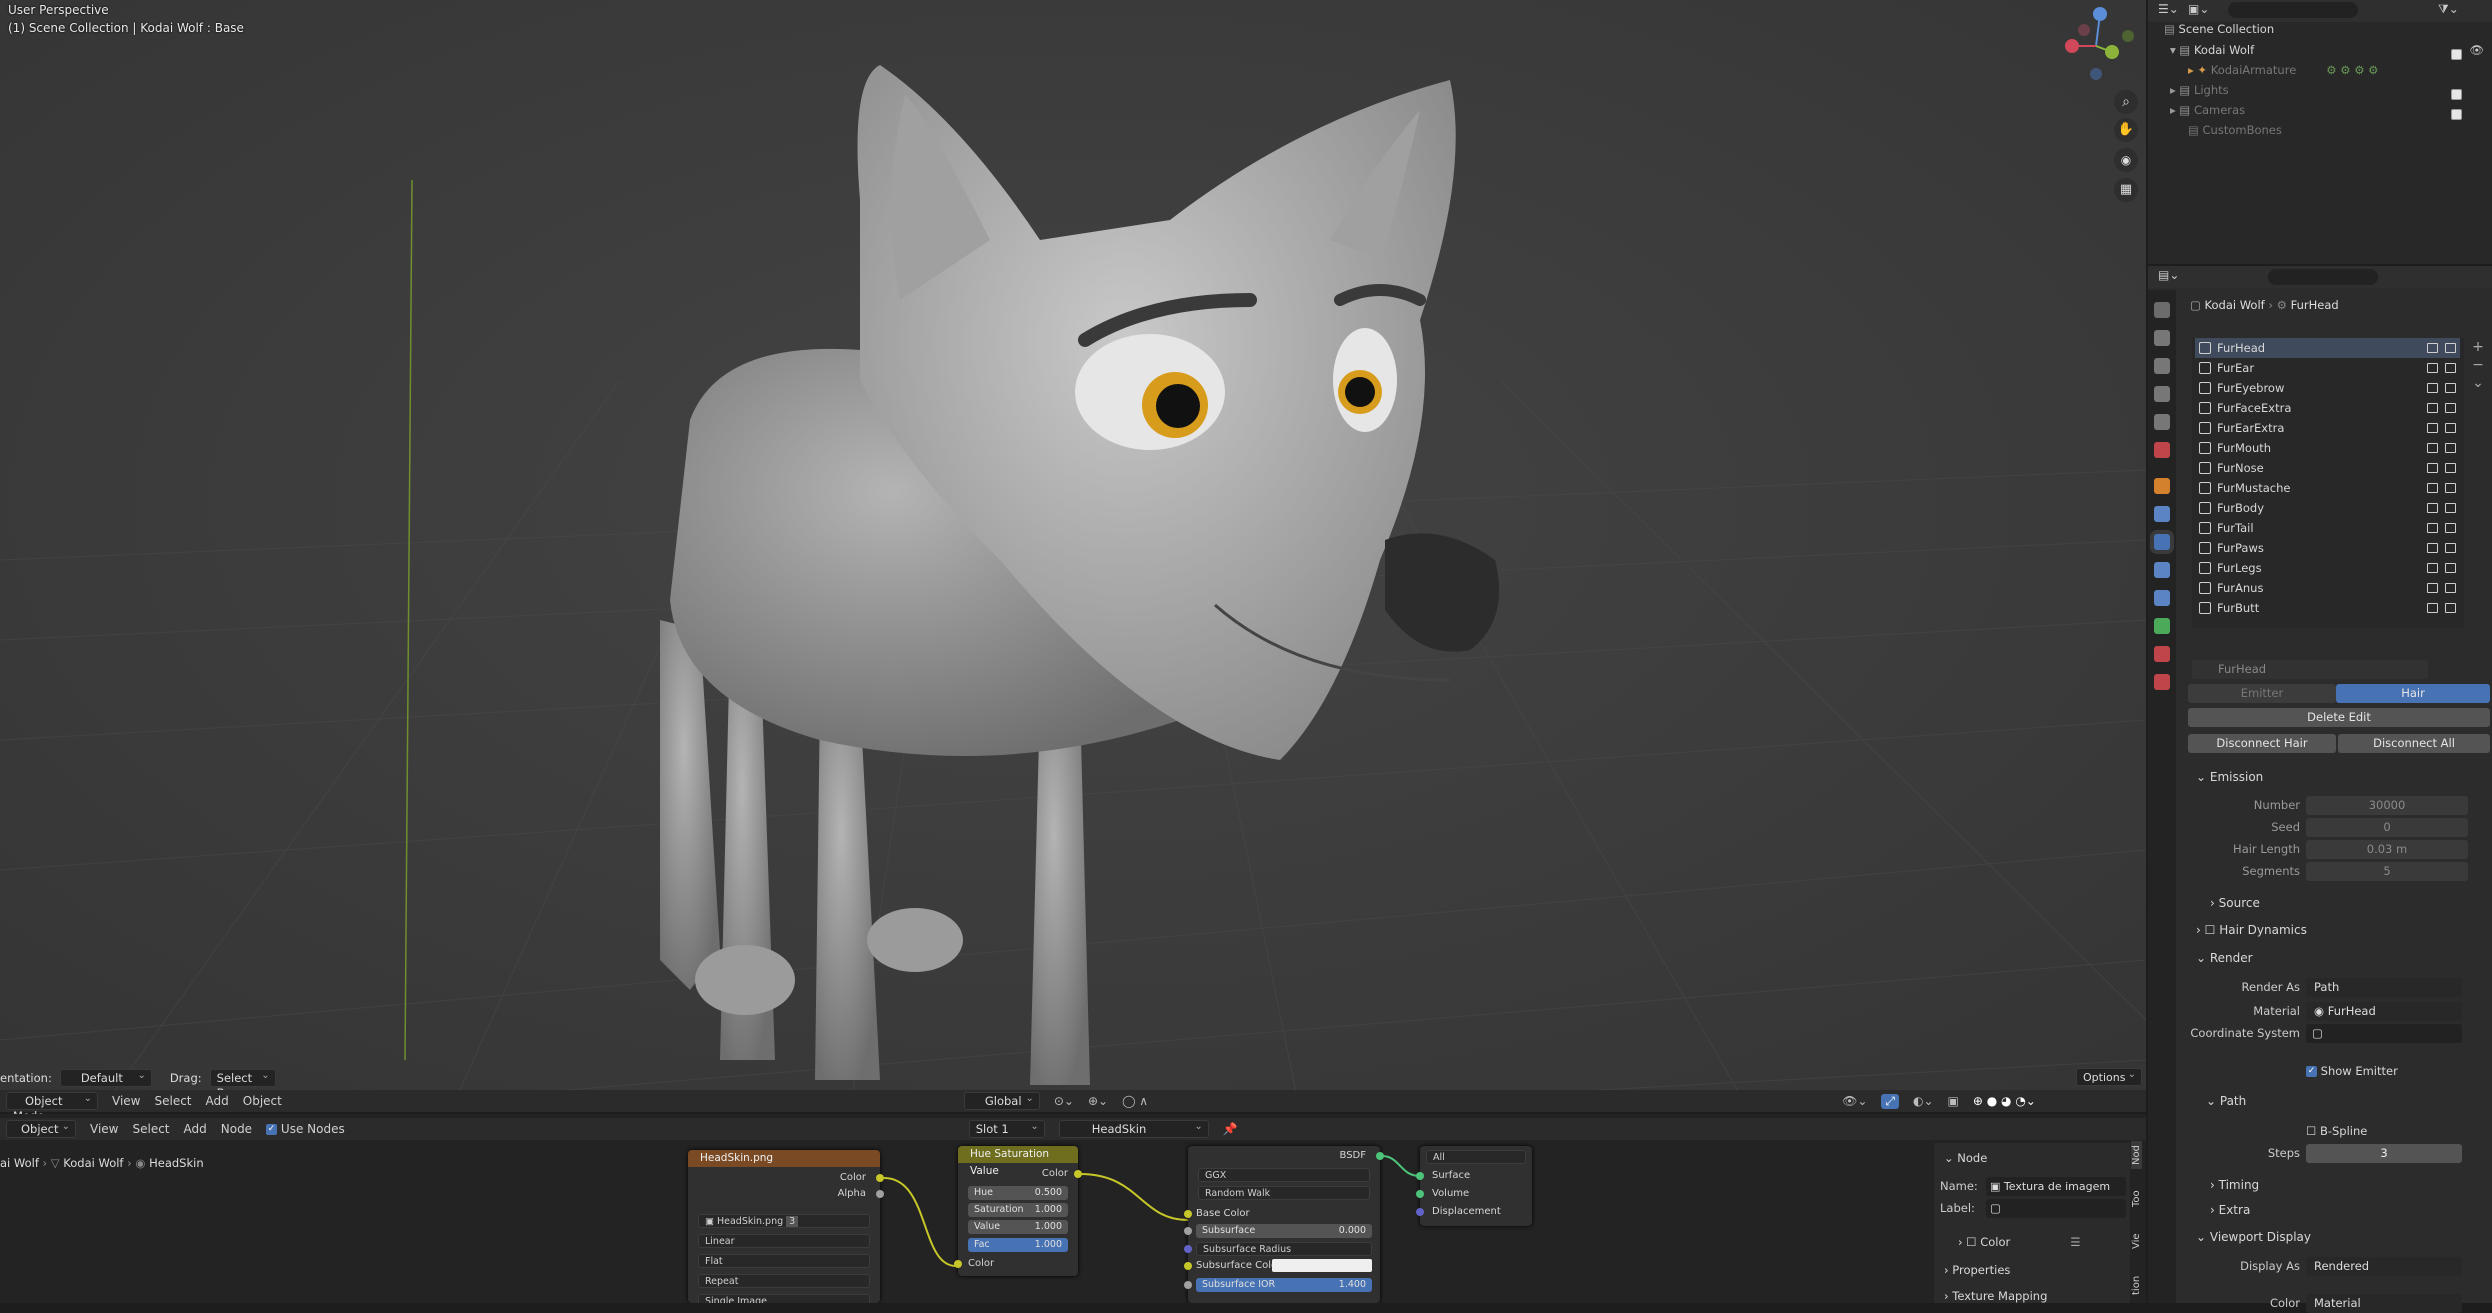 The height and width of the screenshot is (1313, 2492). I want to click on outliner-search-input, so click(2293, 10).